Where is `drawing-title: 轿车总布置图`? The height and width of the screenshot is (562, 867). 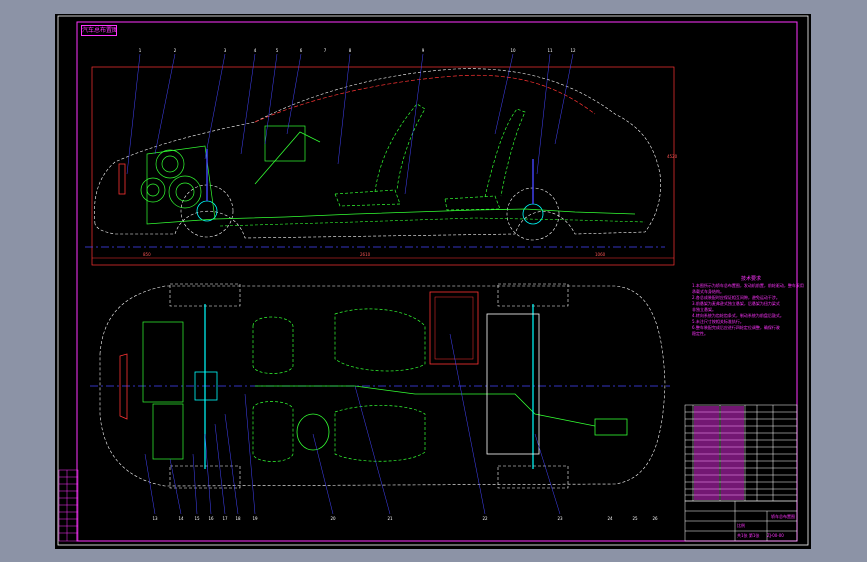 drawing-title: 轿车总布置图 is located at coordinates (783, 516).